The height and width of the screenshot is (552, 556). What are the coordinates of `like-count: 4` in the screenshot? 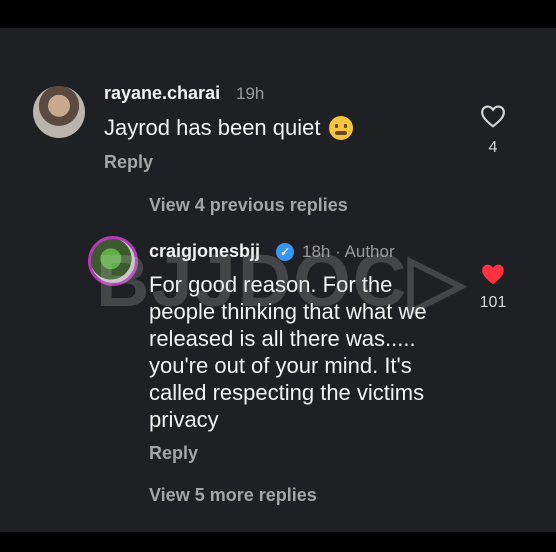 It's located at (493, 147).